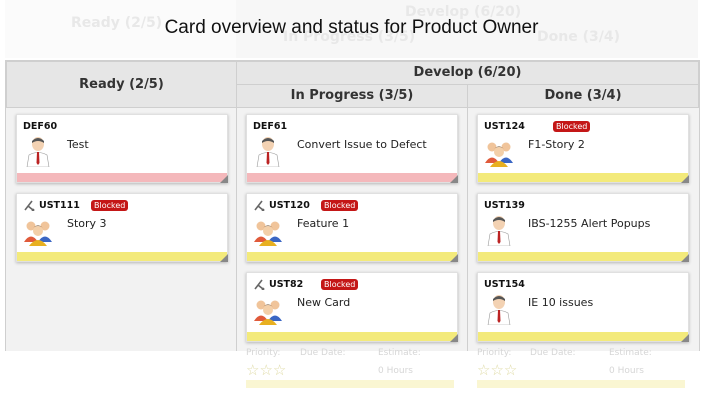 The image size is (703, 413). What do you see at coordinates (589, 223) in the screenshot?
I see `card-title: IBS-1255 Alert Popups` at bounding box center [589, 223].